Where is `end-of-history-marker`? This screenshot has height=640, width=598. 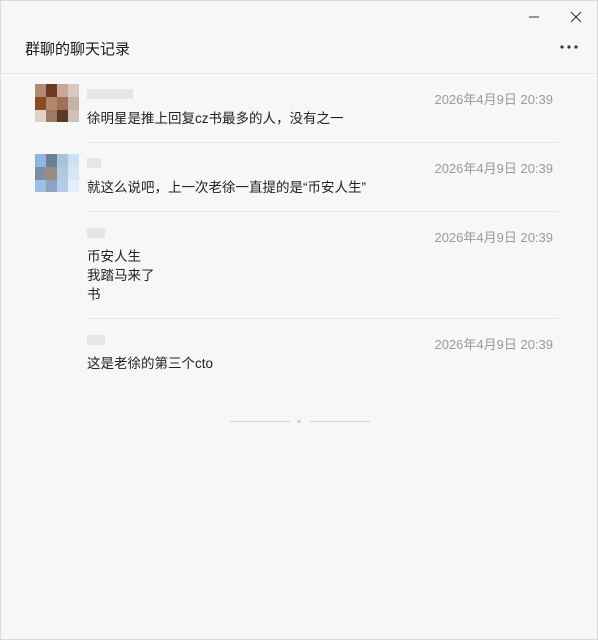 end-of-history-marker is located at coordinates (300, 421).